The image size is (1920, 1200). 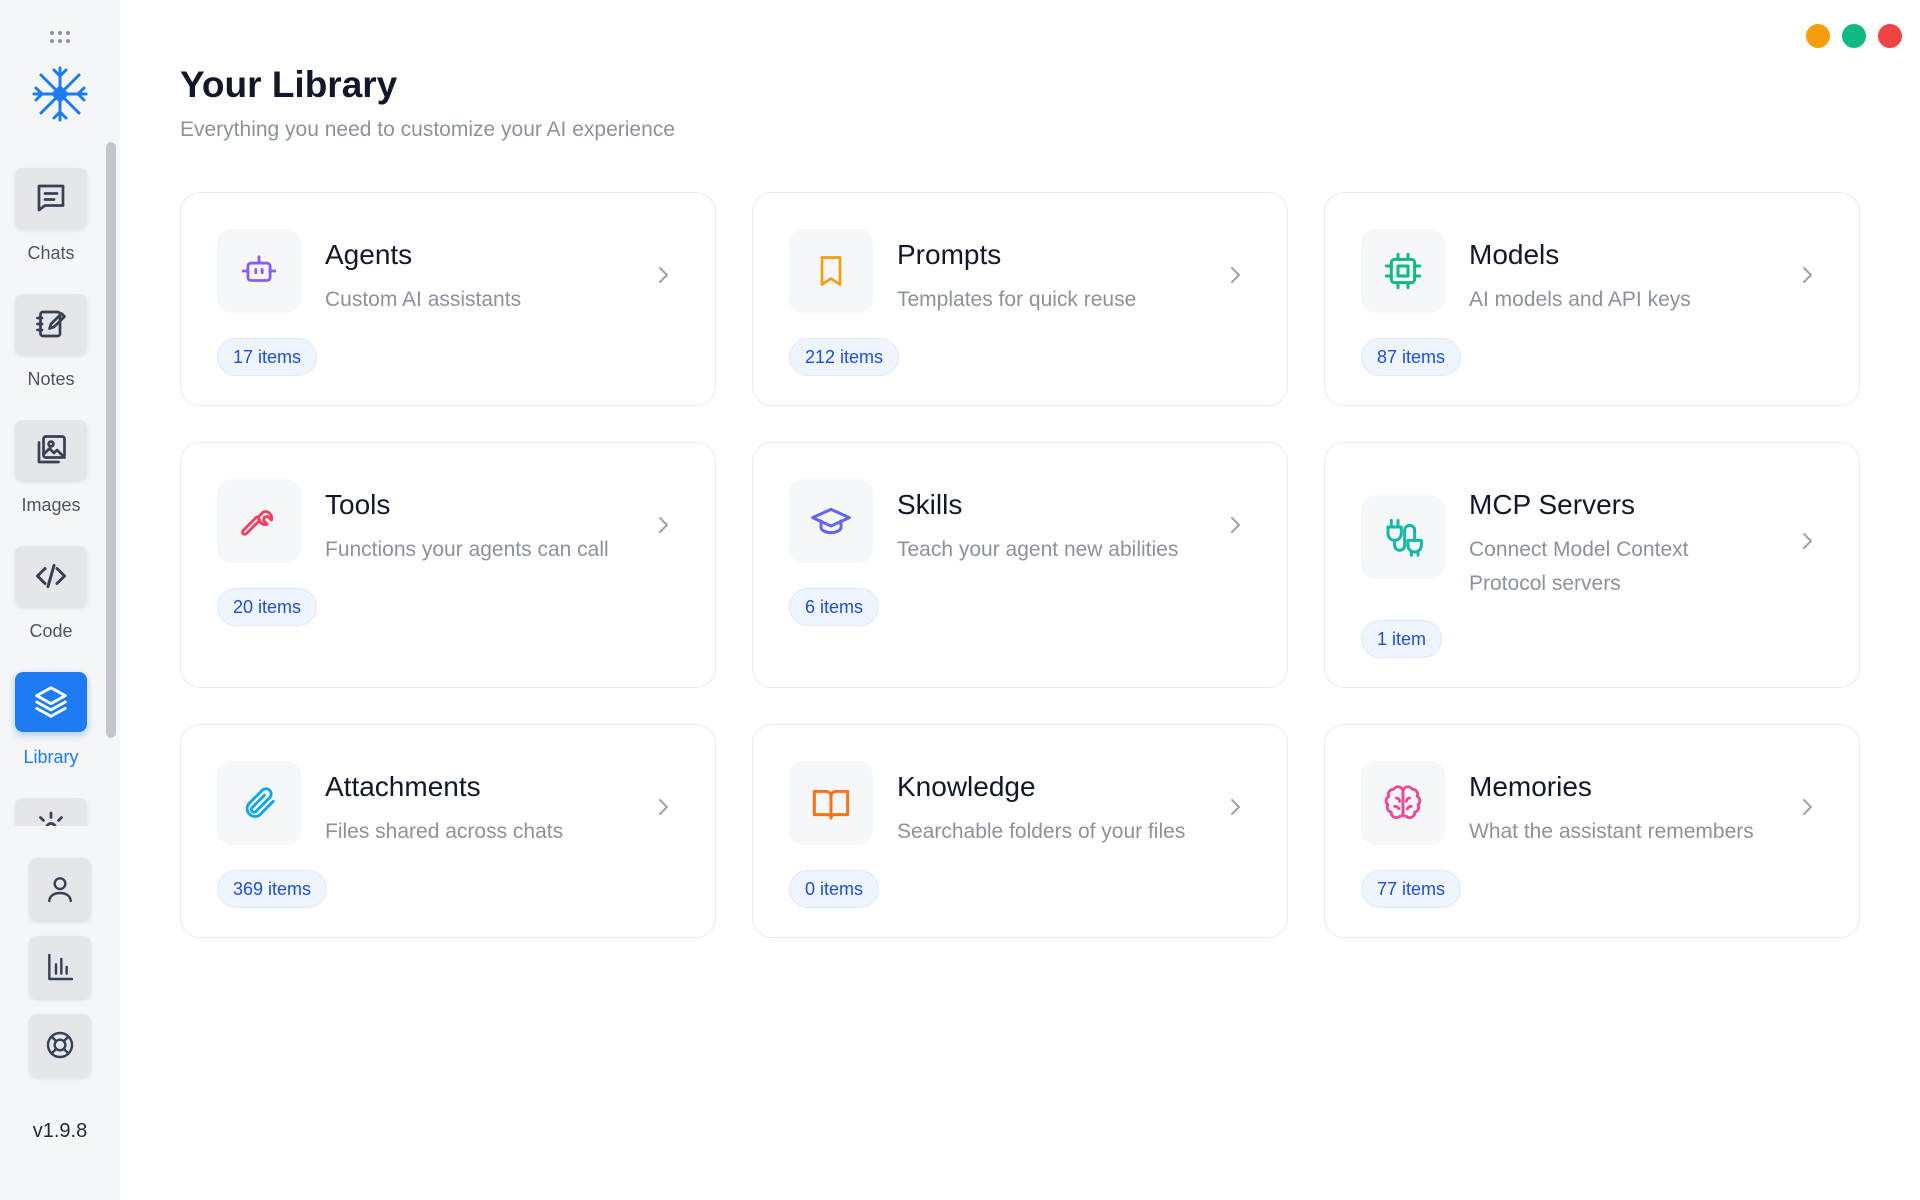 I want to click on sidebar-item-notes: Notes, so click(x=51, y=357).